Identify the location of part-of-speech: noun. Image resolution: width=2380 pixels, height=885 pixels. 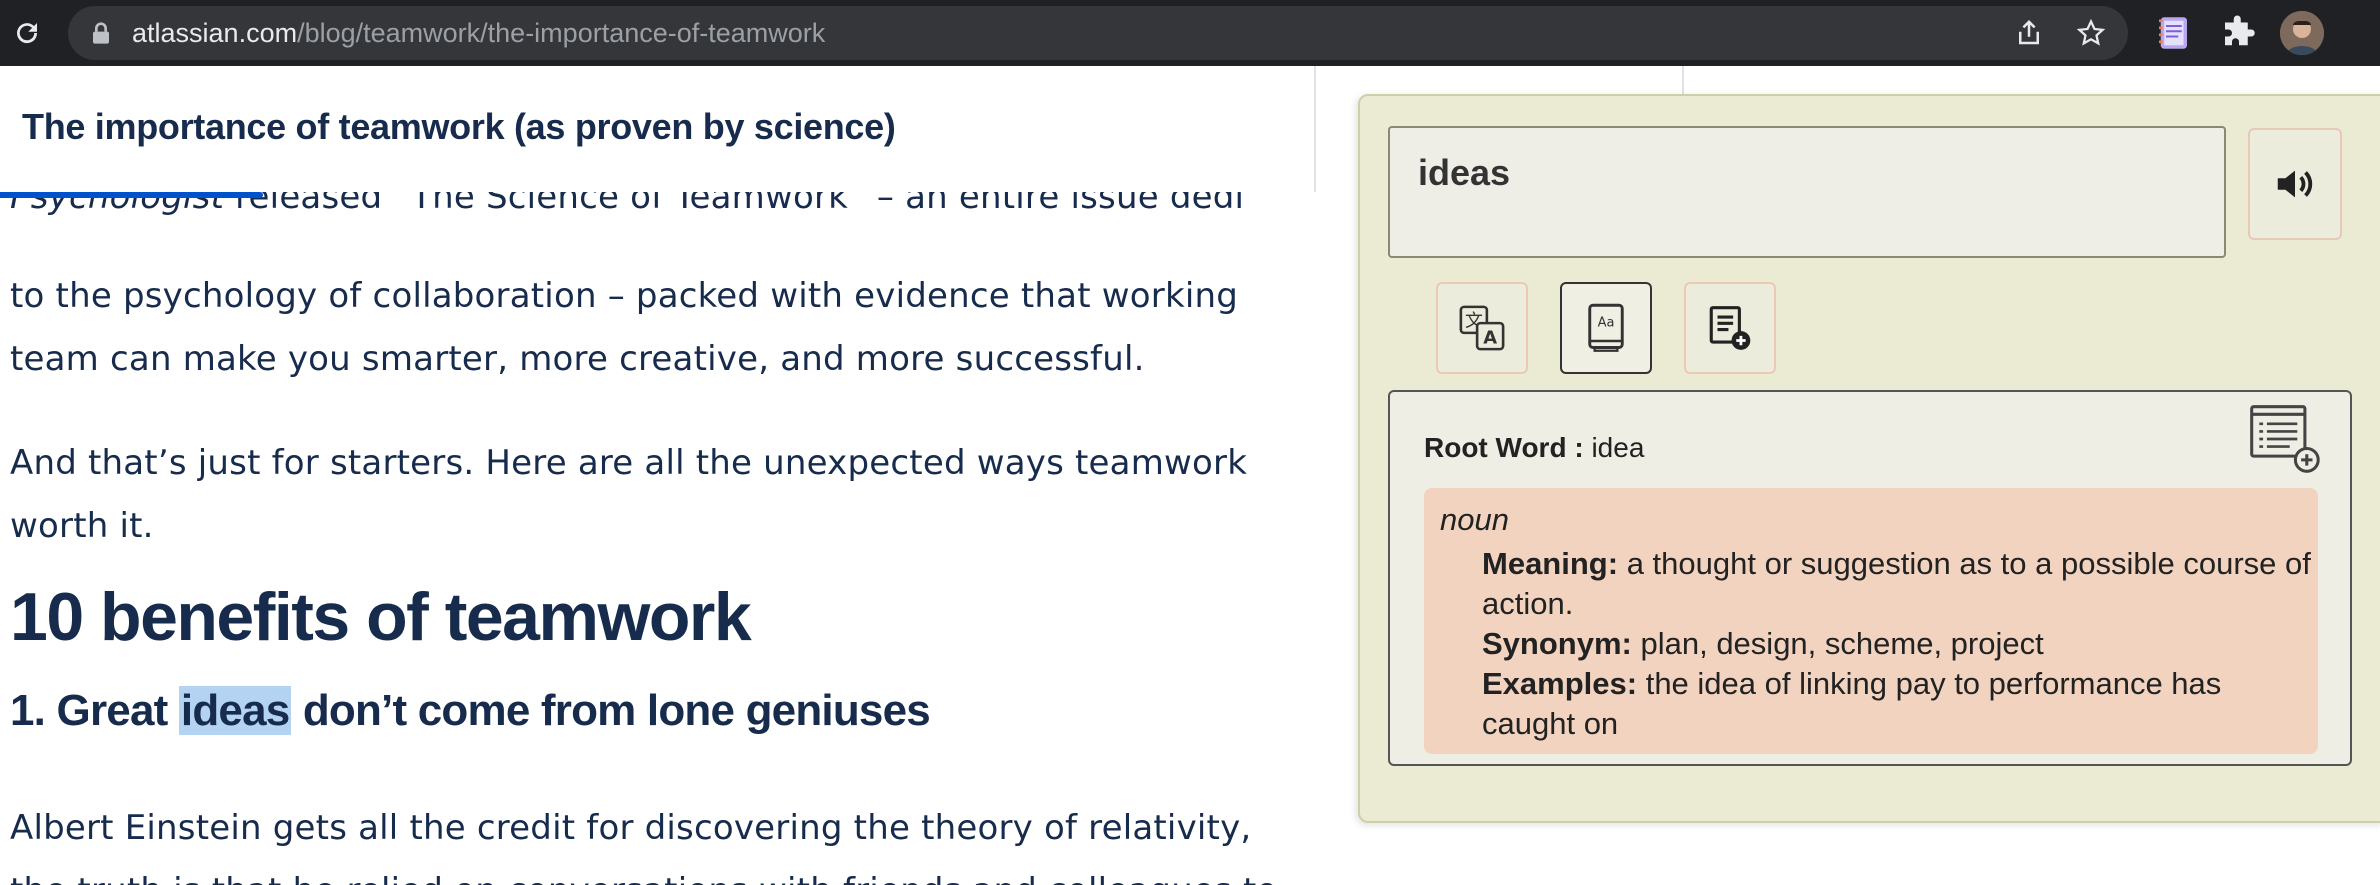
(1474, 519).